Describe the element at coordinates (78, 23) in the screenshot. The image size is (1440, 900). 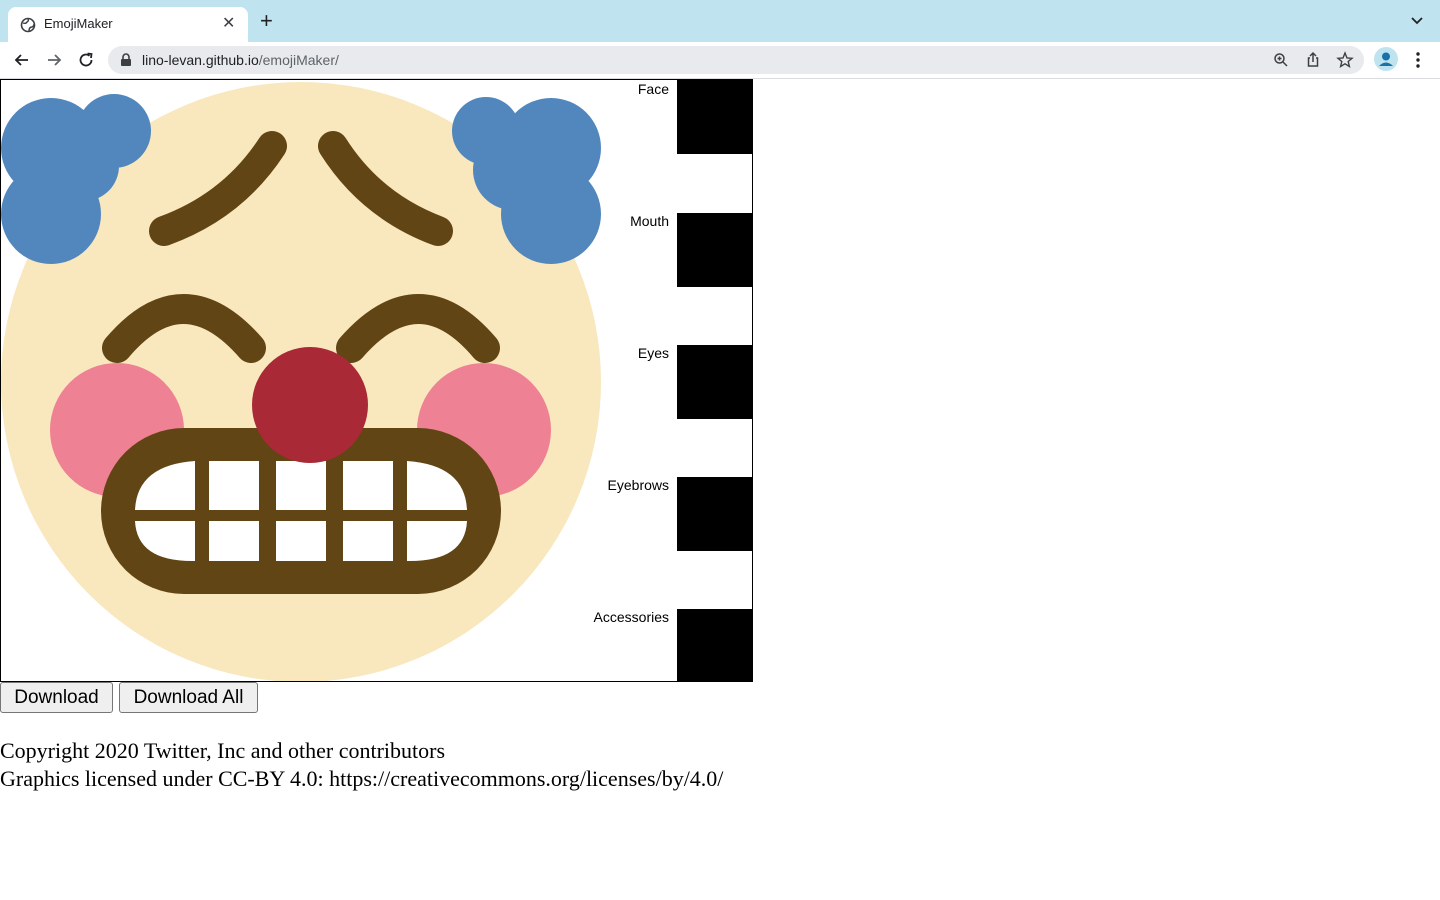
I see `tab-title: EmojiMaker` at that location.